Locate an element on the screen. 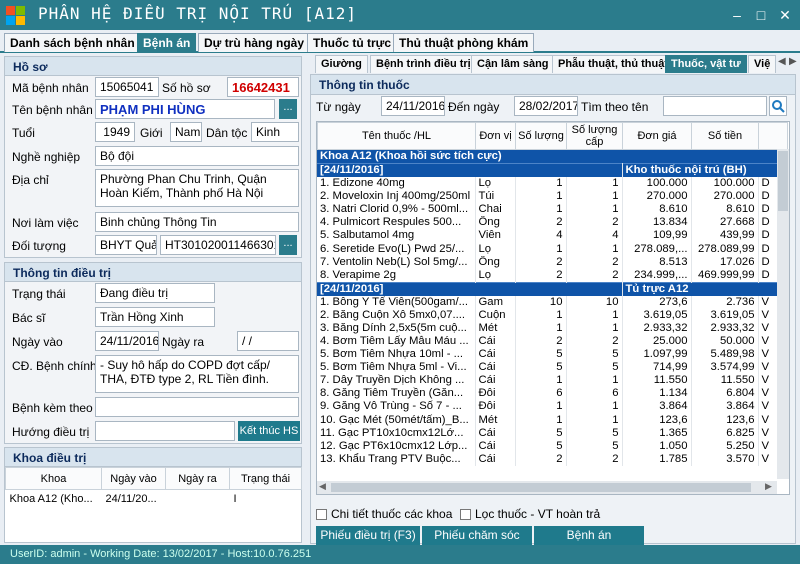 The width and height of the screenshot is (800, 564). col-header-so-tien: Số tiền is located at coordinates (725, 136).